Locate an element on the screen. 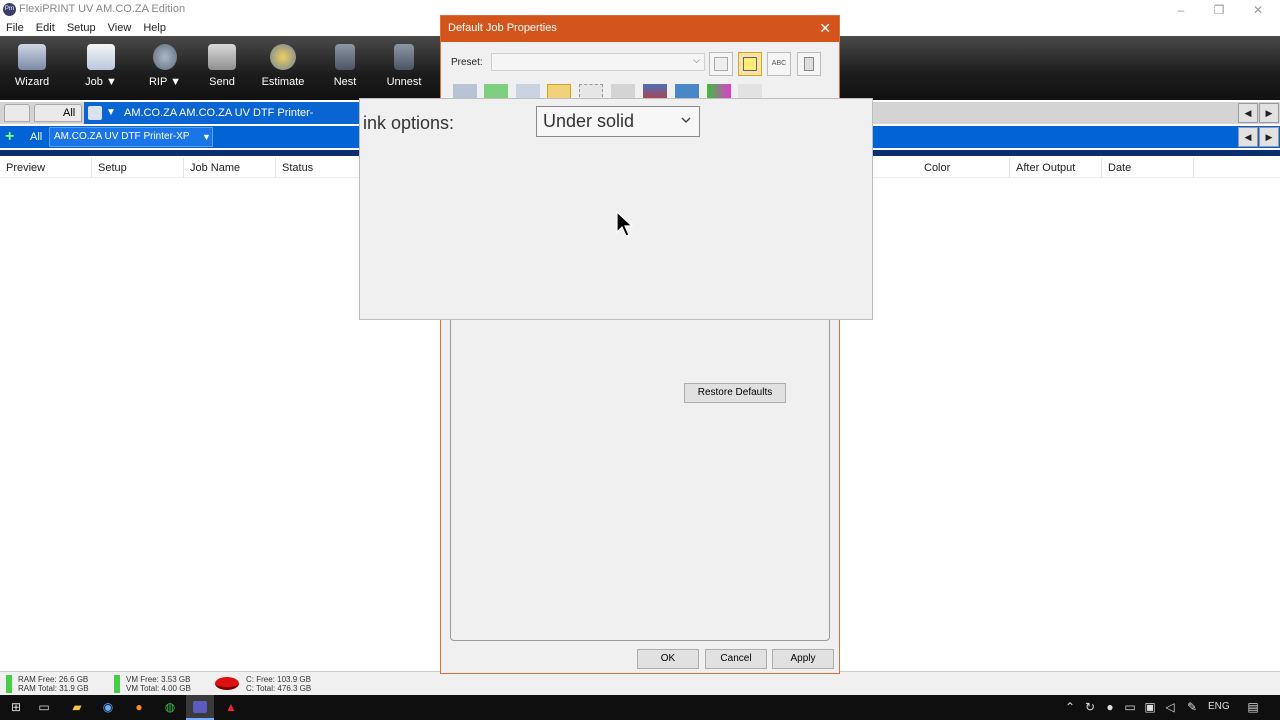  send-button: Send is located at coordinates (222, 68).